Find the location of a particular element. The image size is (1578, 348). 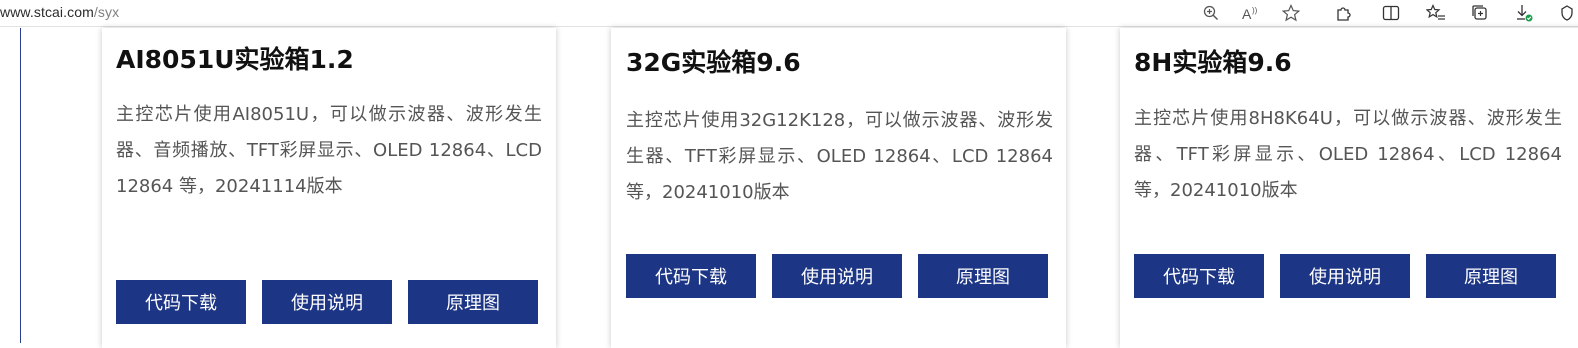

read-aloud-icon: A)) is located at coordinates (1250, 13).